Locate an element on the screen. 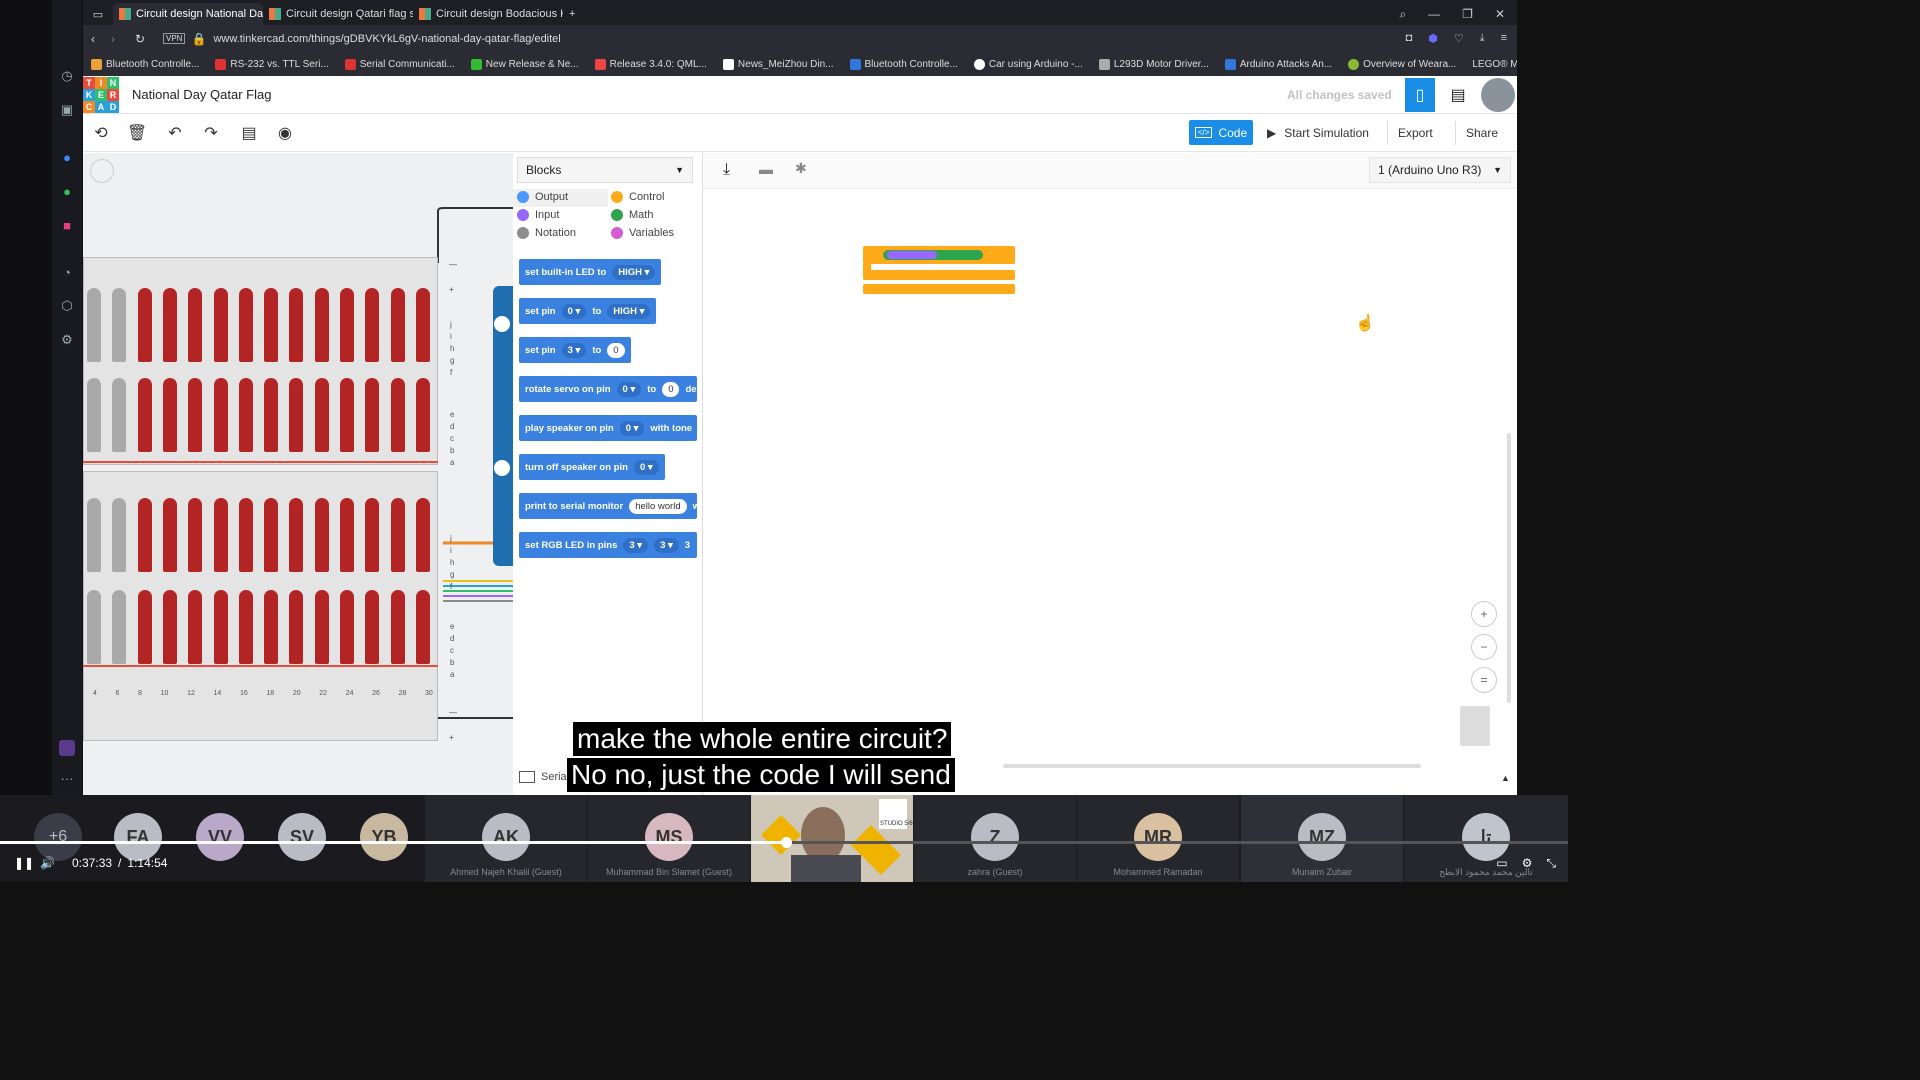 The width and height of the screenshot is (1920, 1080). rotate-icon: ⟲ is located at coordinates (101, 133).